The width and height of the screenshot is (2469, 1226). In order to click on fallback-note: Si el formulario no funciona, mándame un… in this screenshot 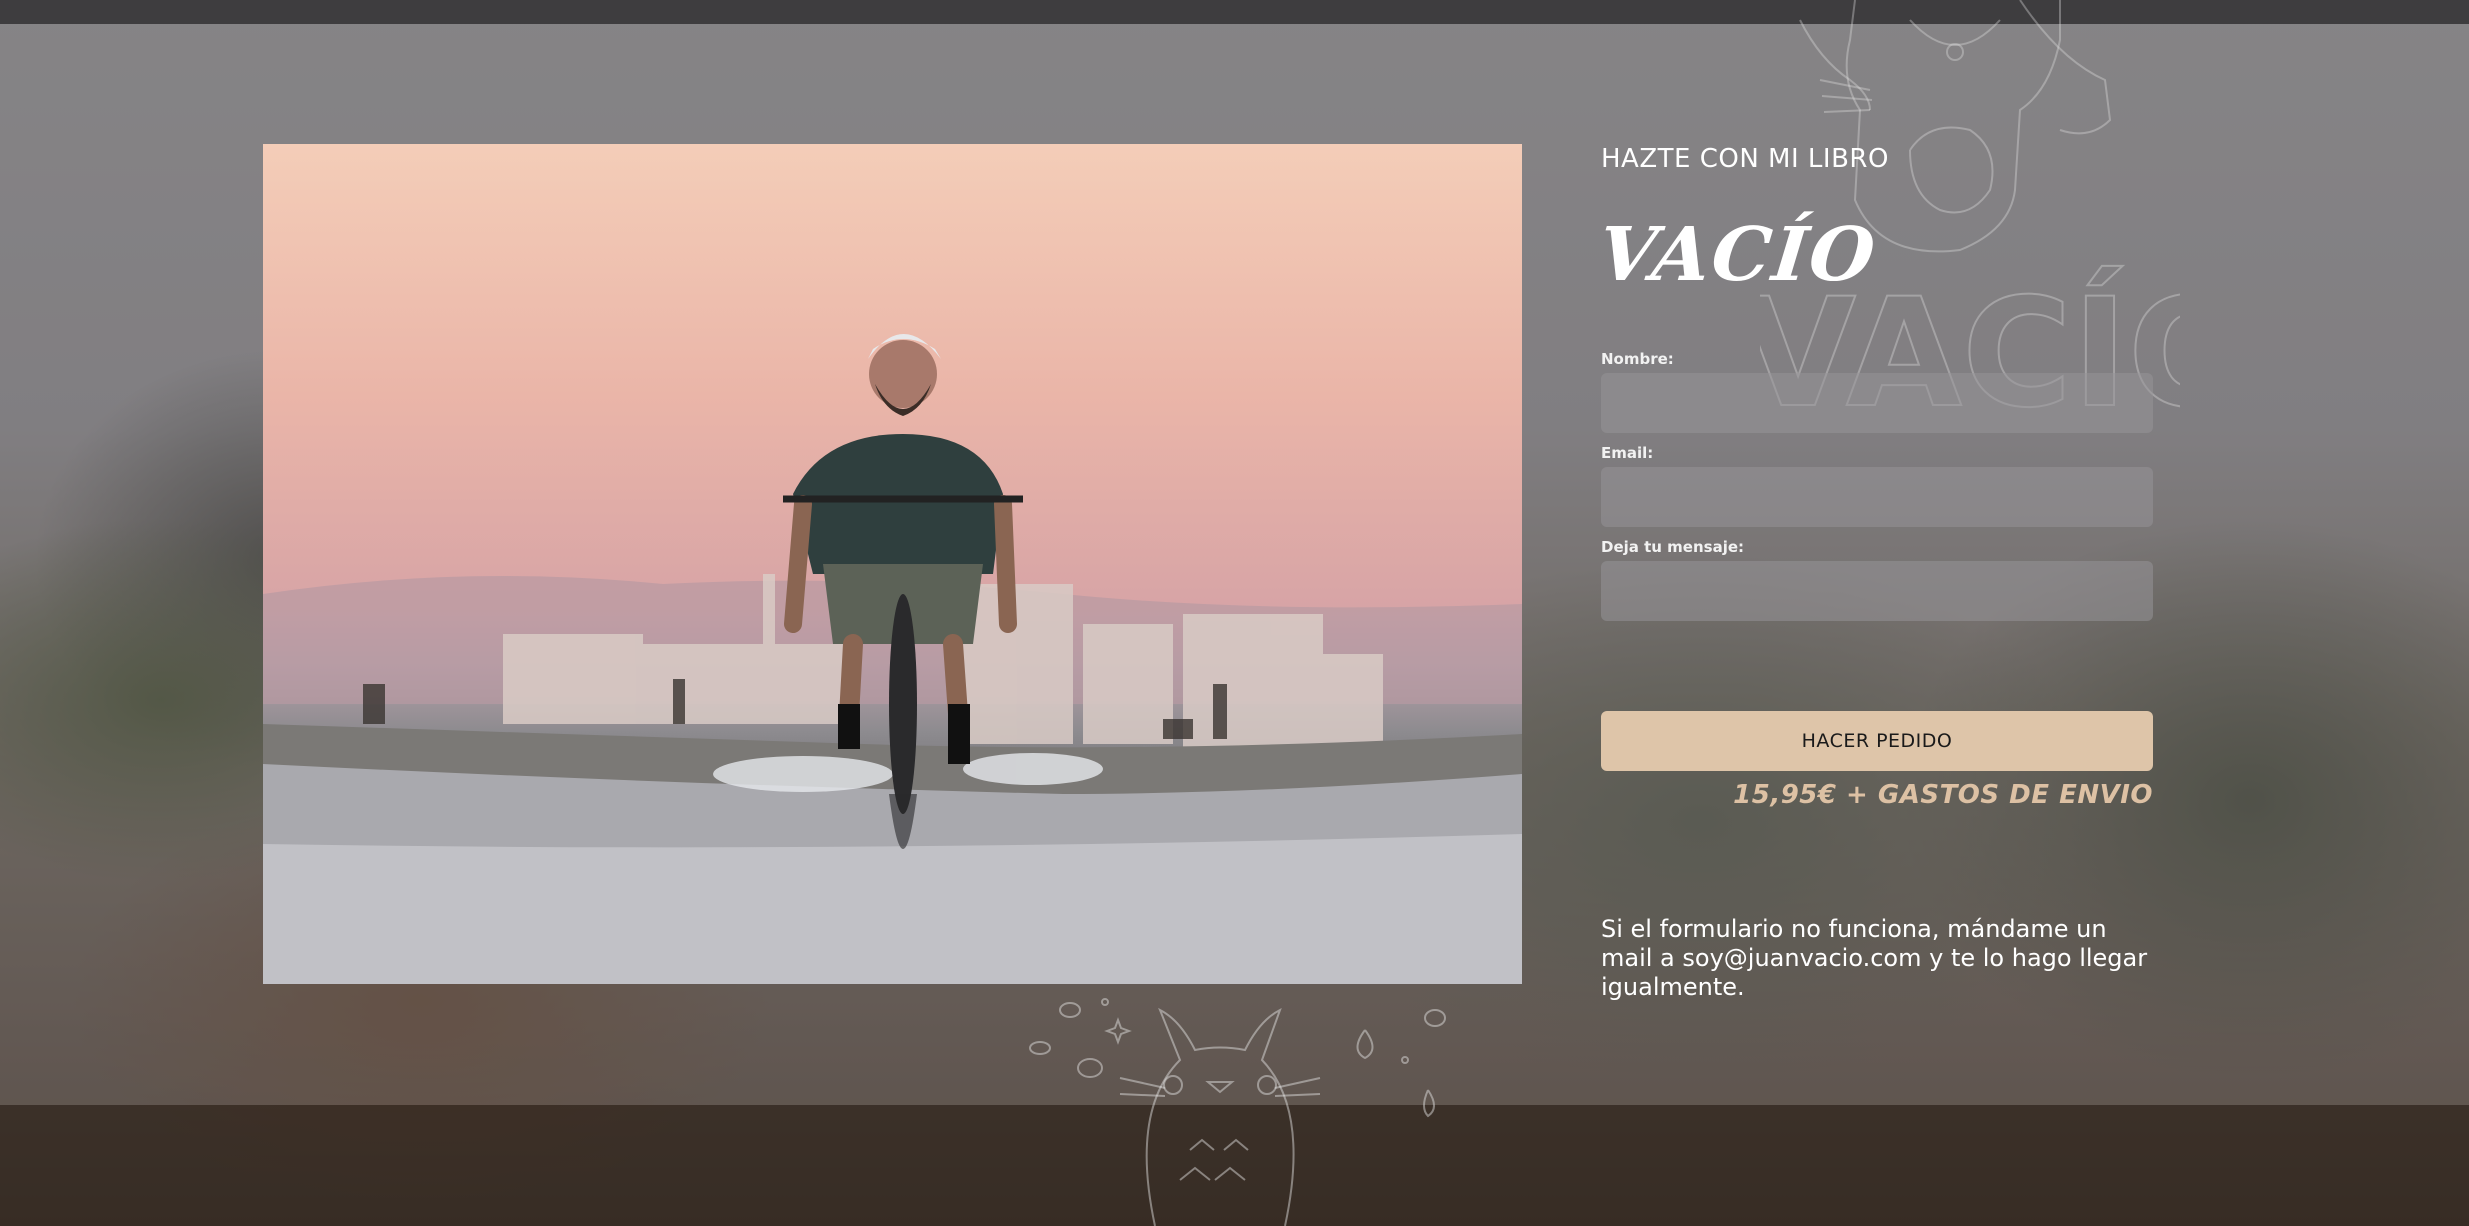, I will do `click(1874, 958)`.